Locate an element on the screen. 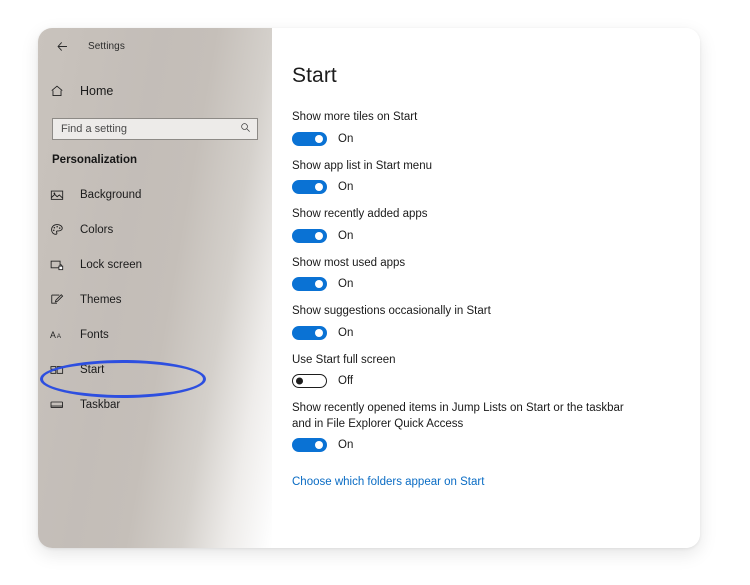  setting-label: Show suggestions occasionally in Start is located at coordinates (391, 311).